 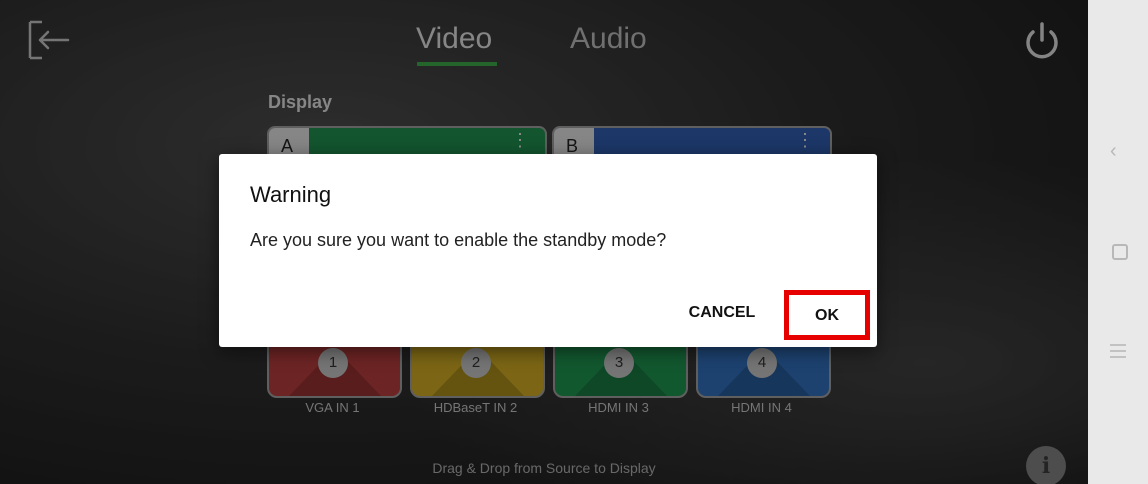 I want to click on cancel-button: CANCEL, so click(x=722, y=312).